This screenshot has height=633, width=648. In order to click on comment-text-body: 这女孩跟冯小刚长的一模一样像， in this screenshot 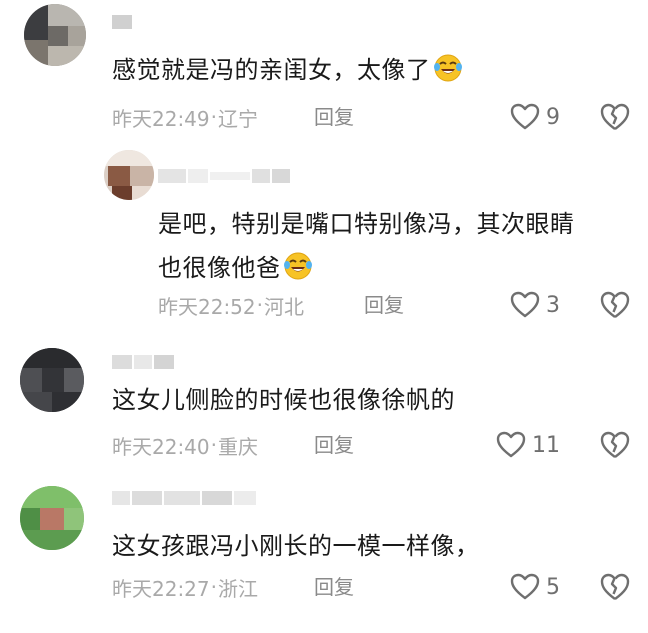, I will do `click(296, 546)`.